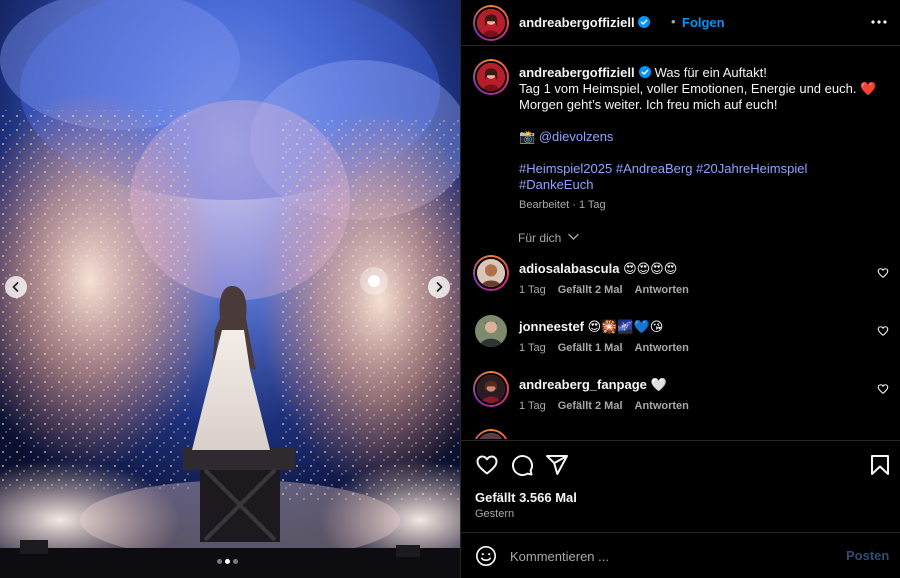  What do you see at coordinates (526, 497) in the screenshot?
I see `likes-count: Gefällt 3.566 Mal` at bounding box center [526, 497].